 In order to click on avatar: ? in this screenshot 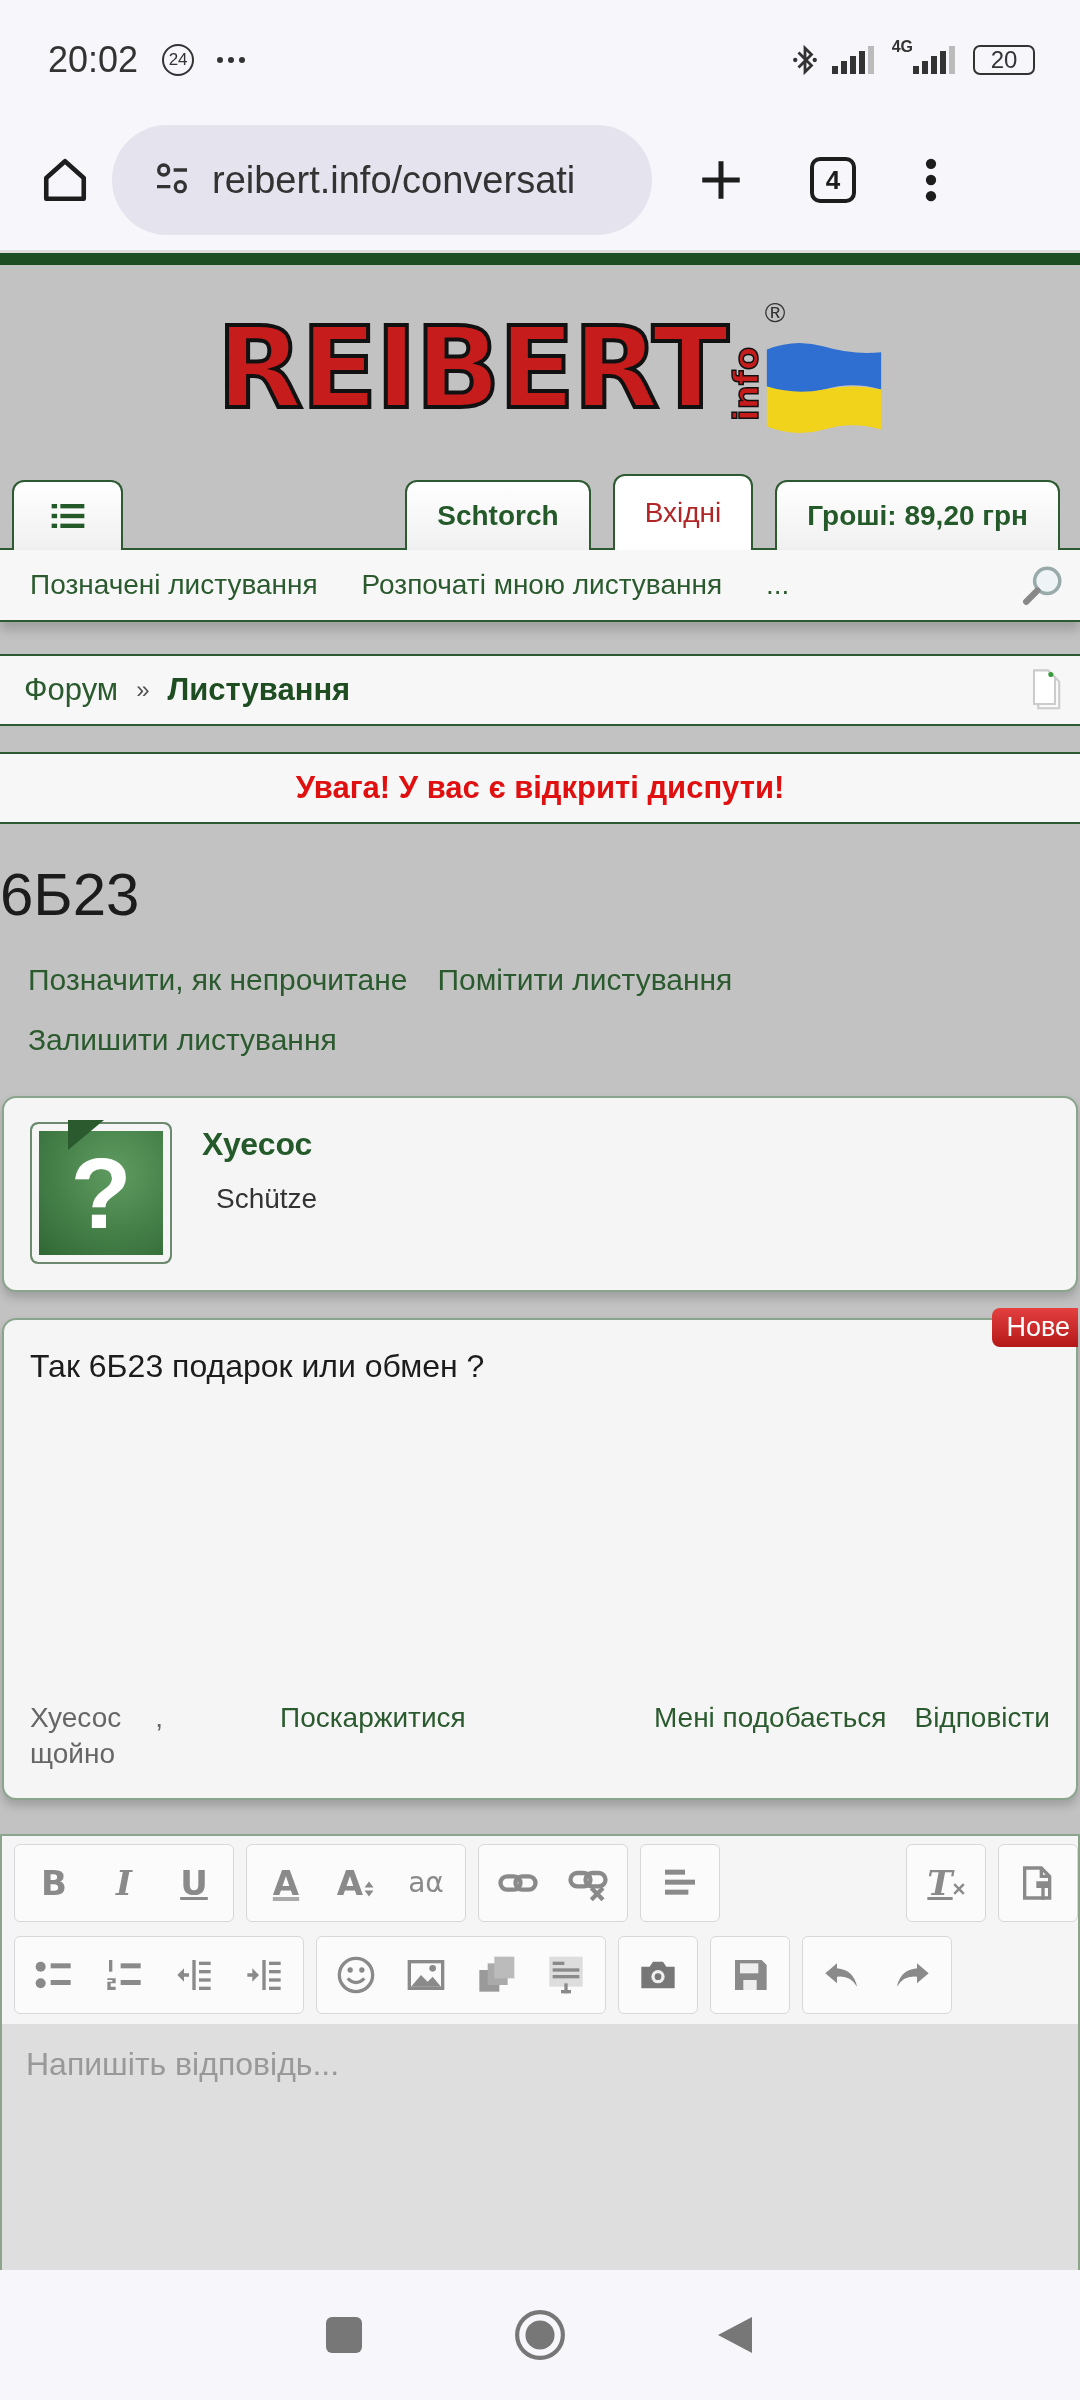, I will do `click(101, 1193)`.